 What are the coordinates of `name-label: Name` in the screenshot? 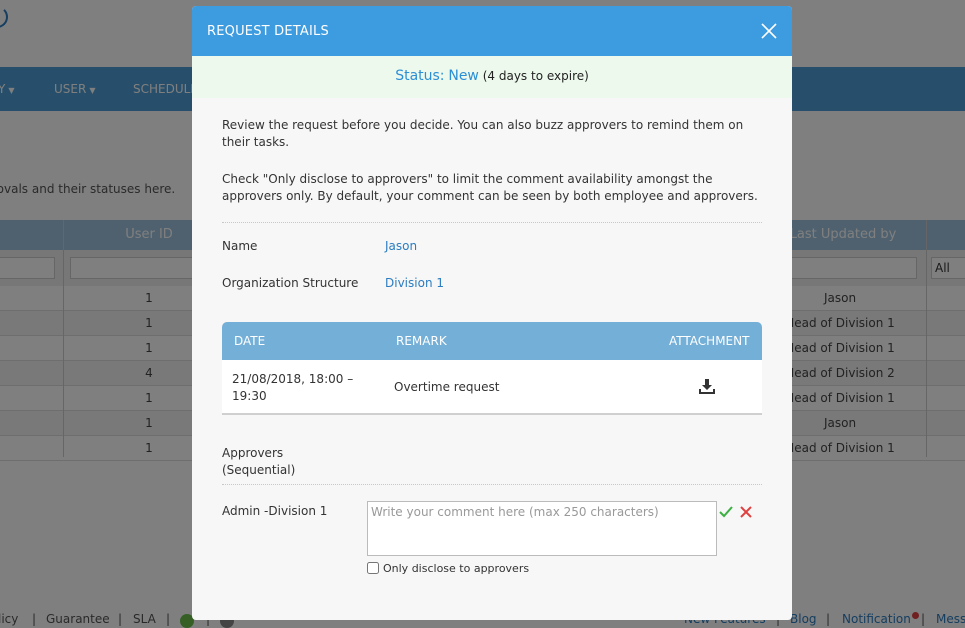 It's located at (240, 246).